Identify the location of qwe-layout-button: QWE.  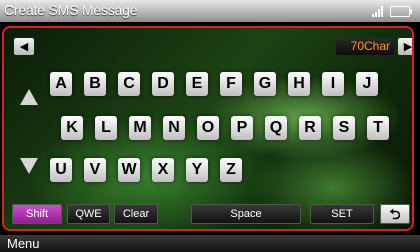
(88, 214).